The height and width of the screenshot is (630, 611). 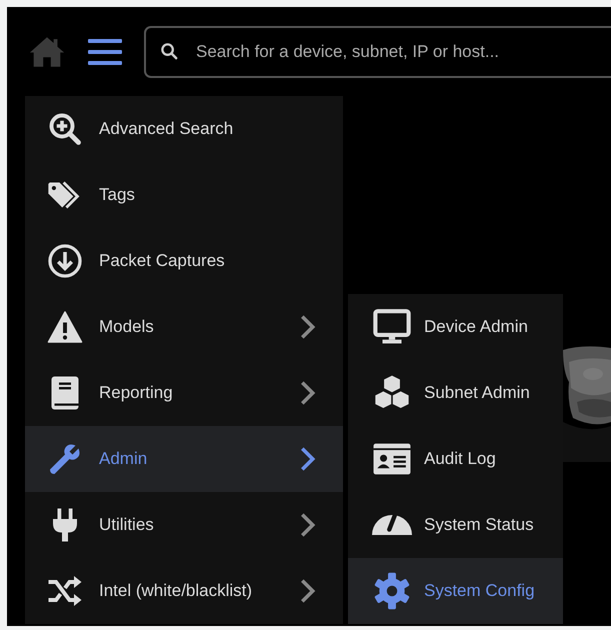 What do you see at coordinates (455, 393) in the screenshot?
I see `menu-item: Subnet Admin` at bounding box center [455, 393].